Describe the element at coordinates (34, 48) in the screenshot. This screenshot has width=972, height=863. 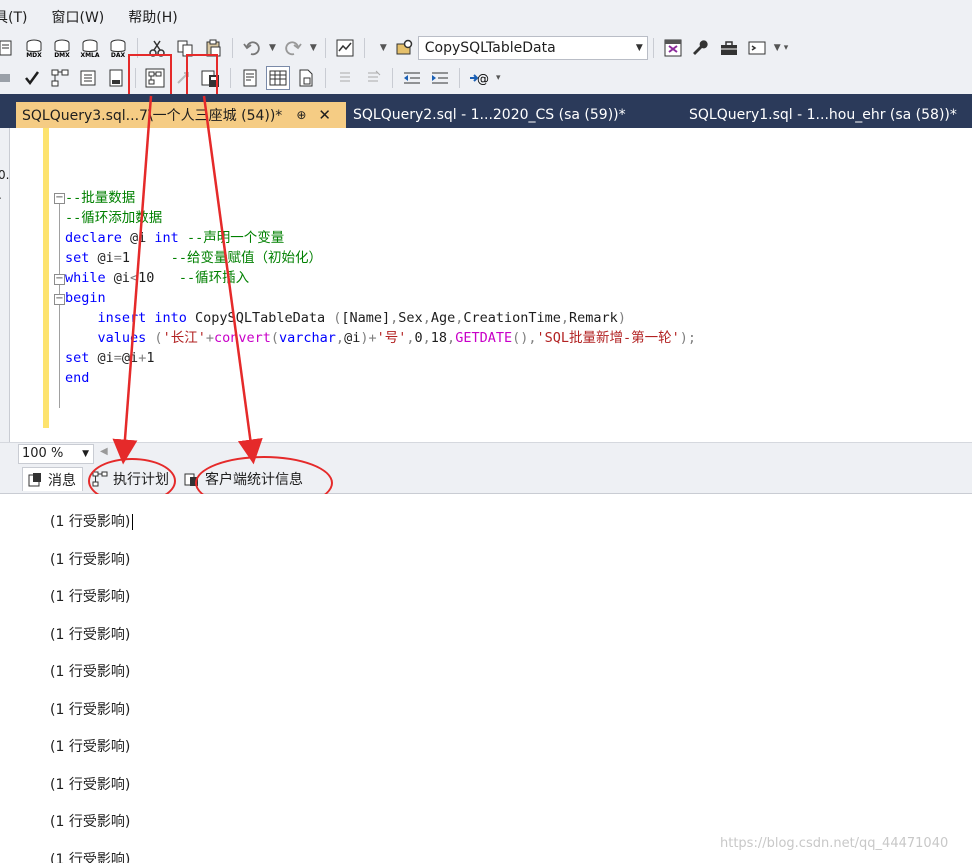
I see `mdx-query-icon: MDX` at that location.